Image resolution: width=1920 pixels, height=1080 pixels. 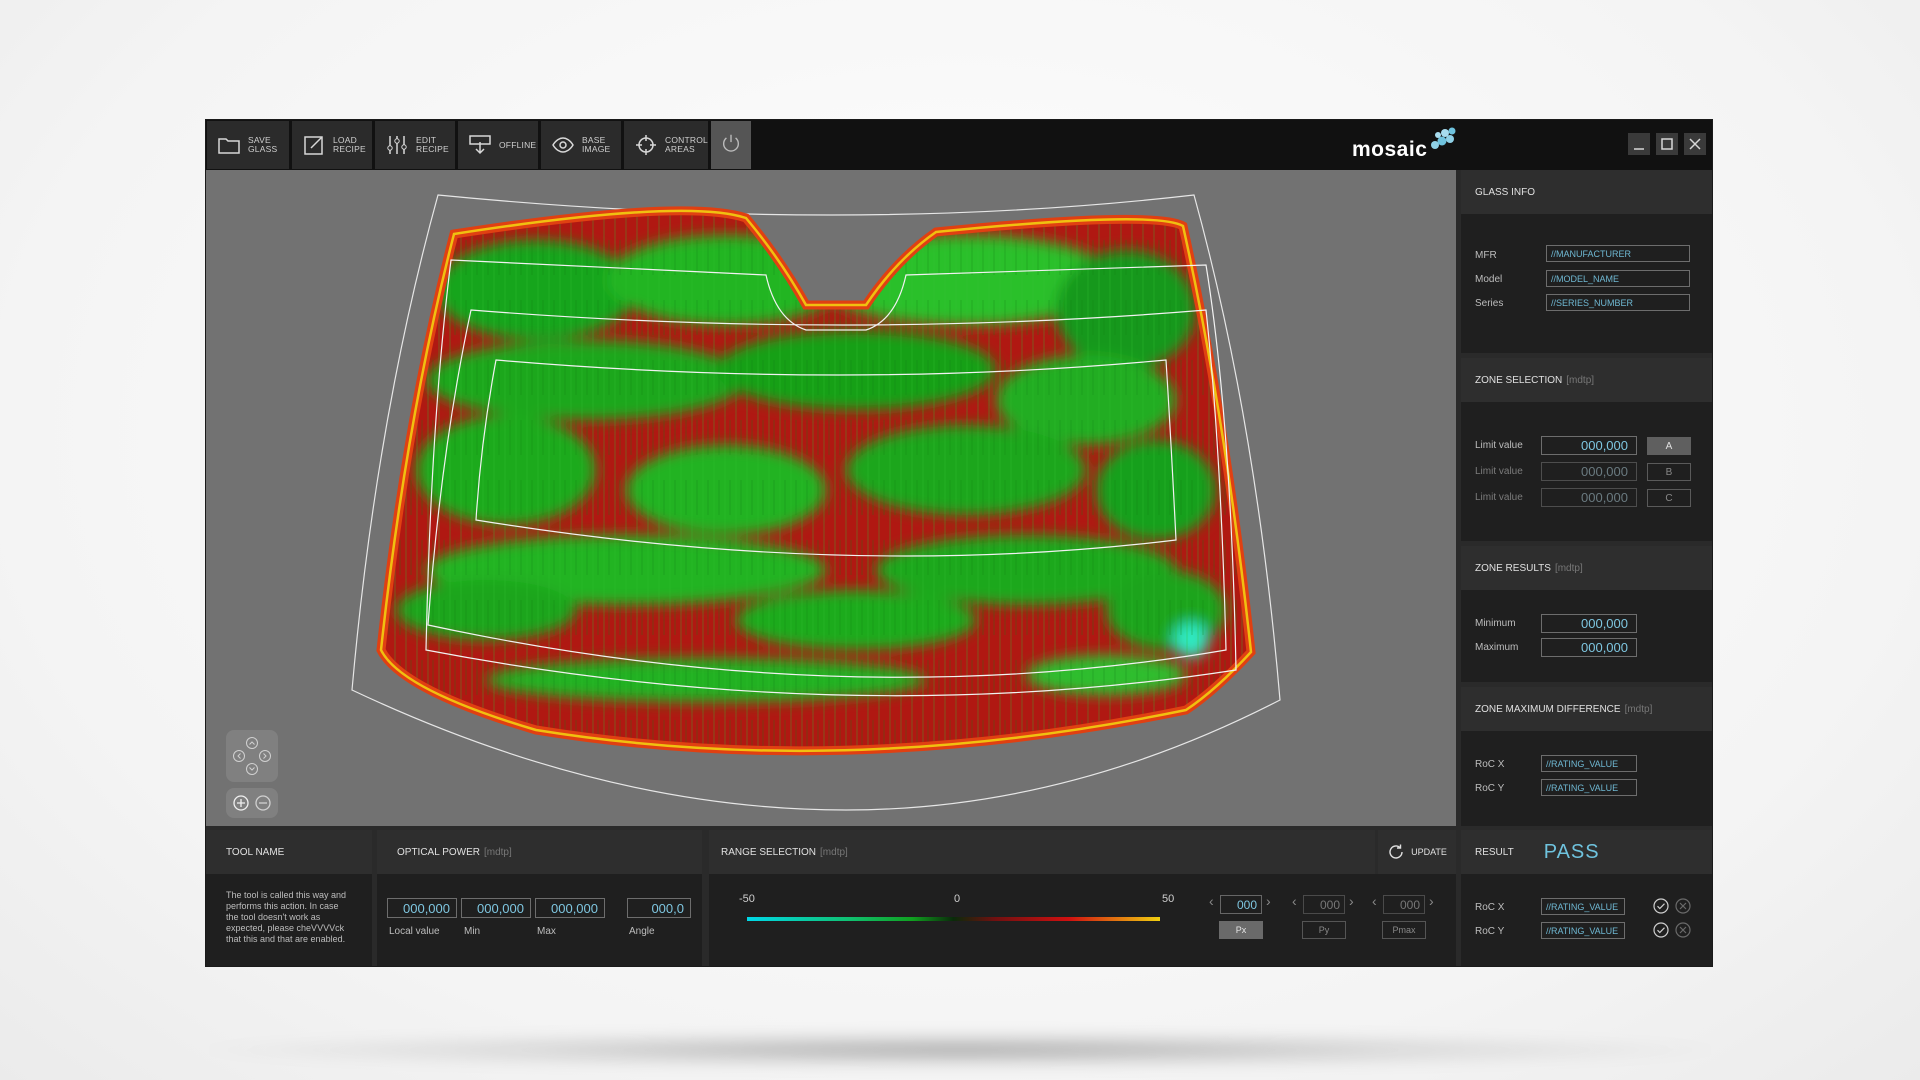 I want to click on minimize-button, so click(x=1639, y=144).